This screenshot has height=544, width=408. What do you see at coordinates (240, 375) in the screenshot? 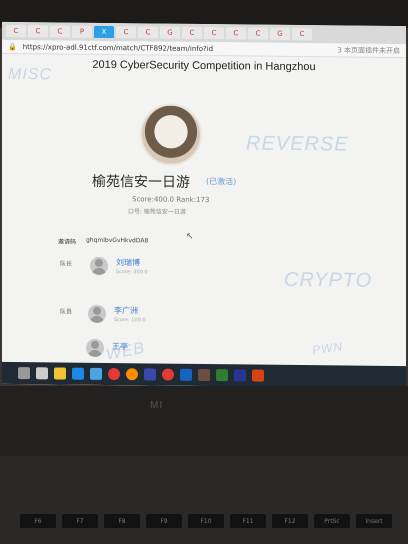
I see `terminal-icon` at bounding box center [240, 375].